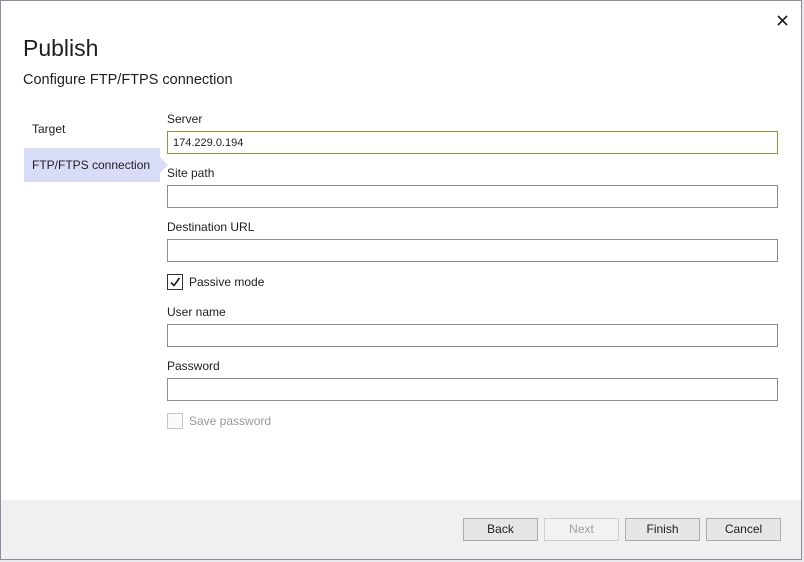 This screenshot has height=562, width=804. I want to click on close-icon, so click(782, 20).